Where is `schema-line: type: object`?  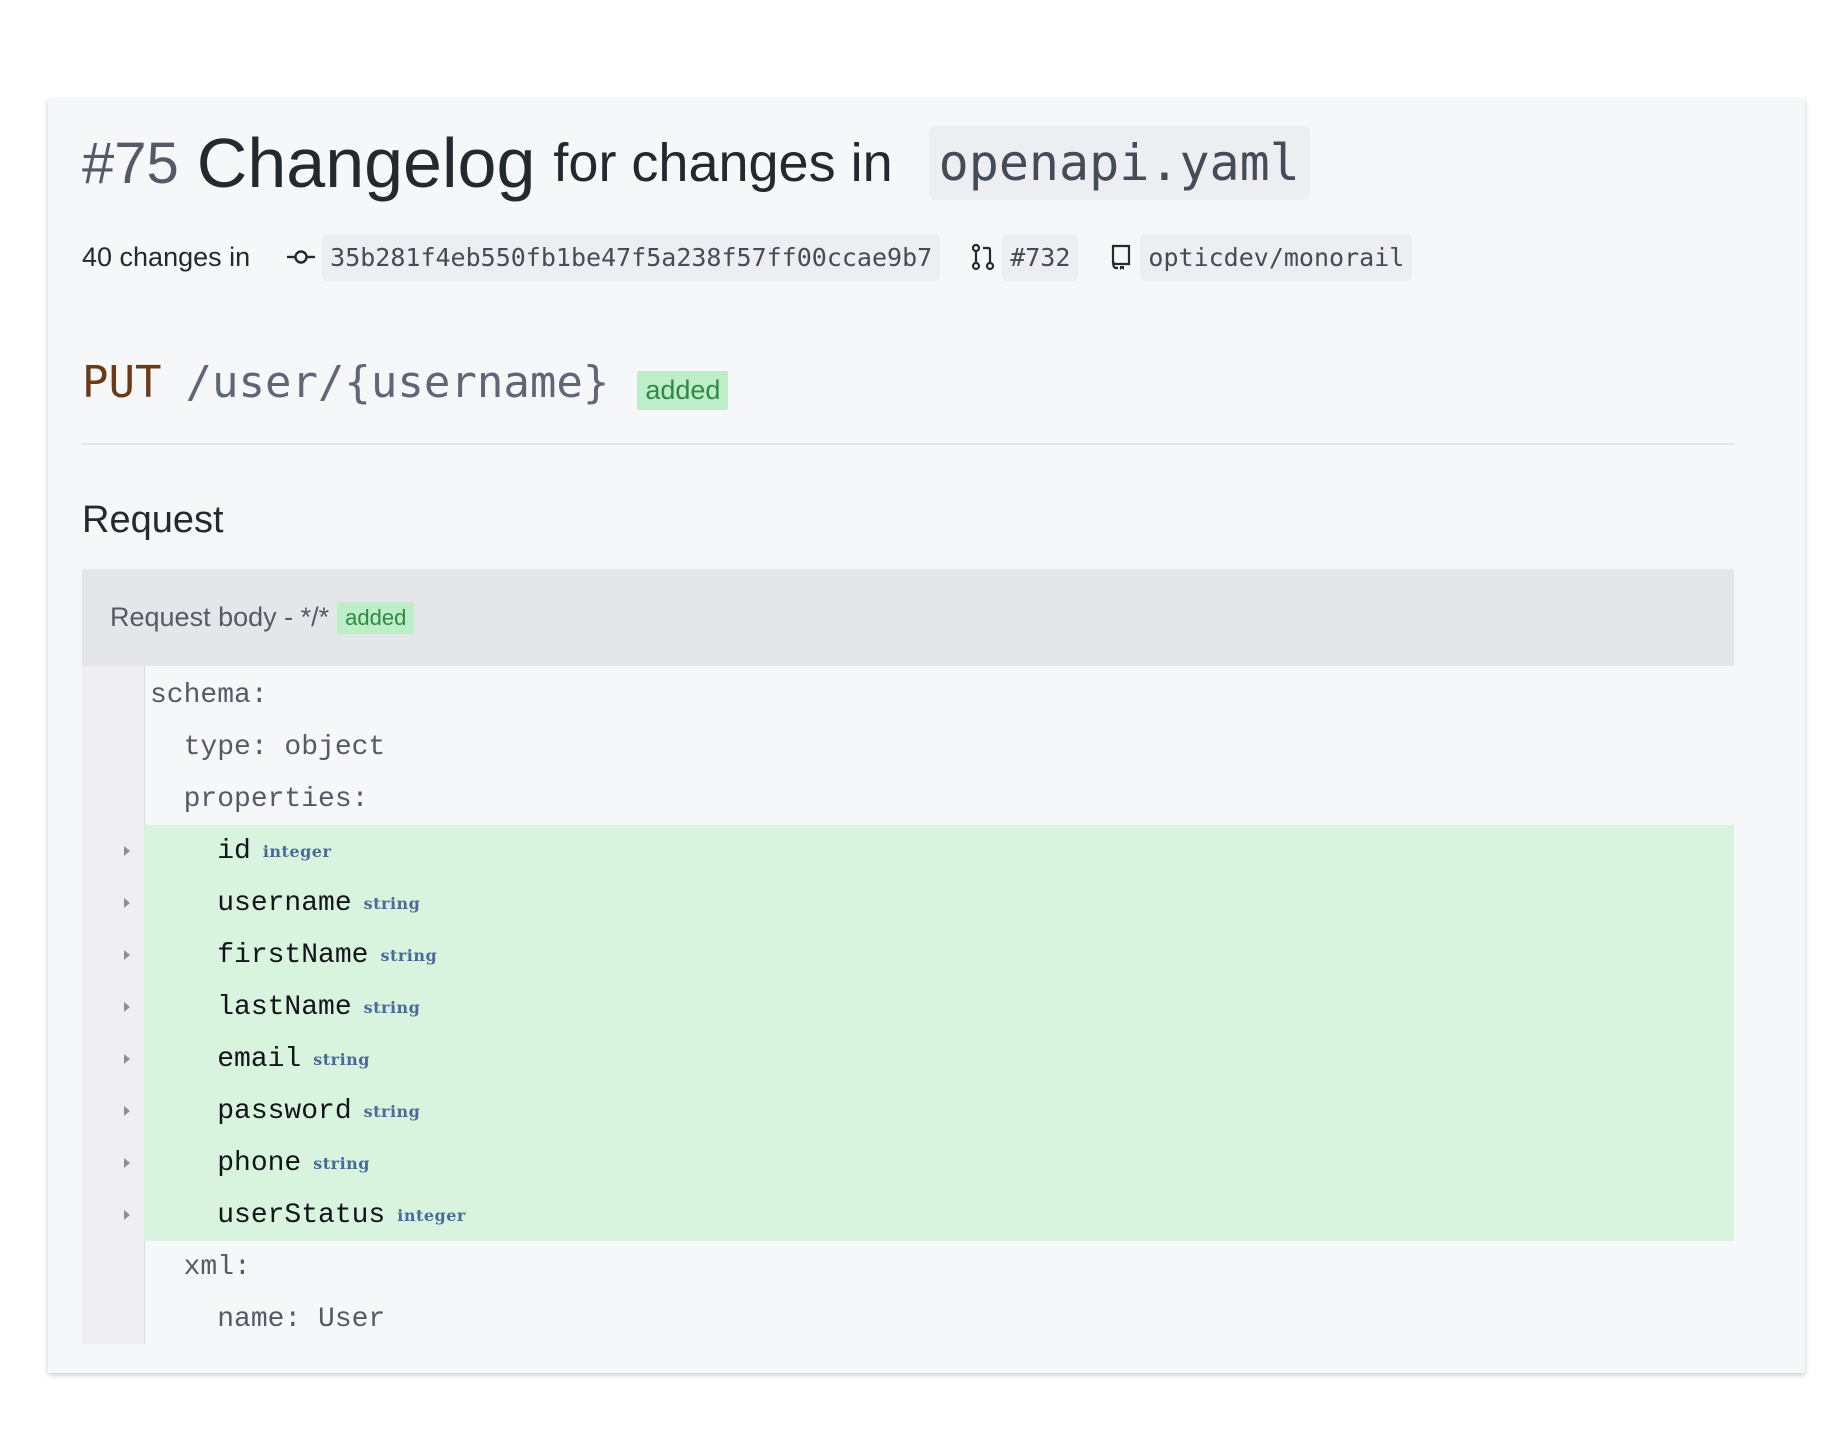 schema-line: type: object is located at coordinates (939, 747).